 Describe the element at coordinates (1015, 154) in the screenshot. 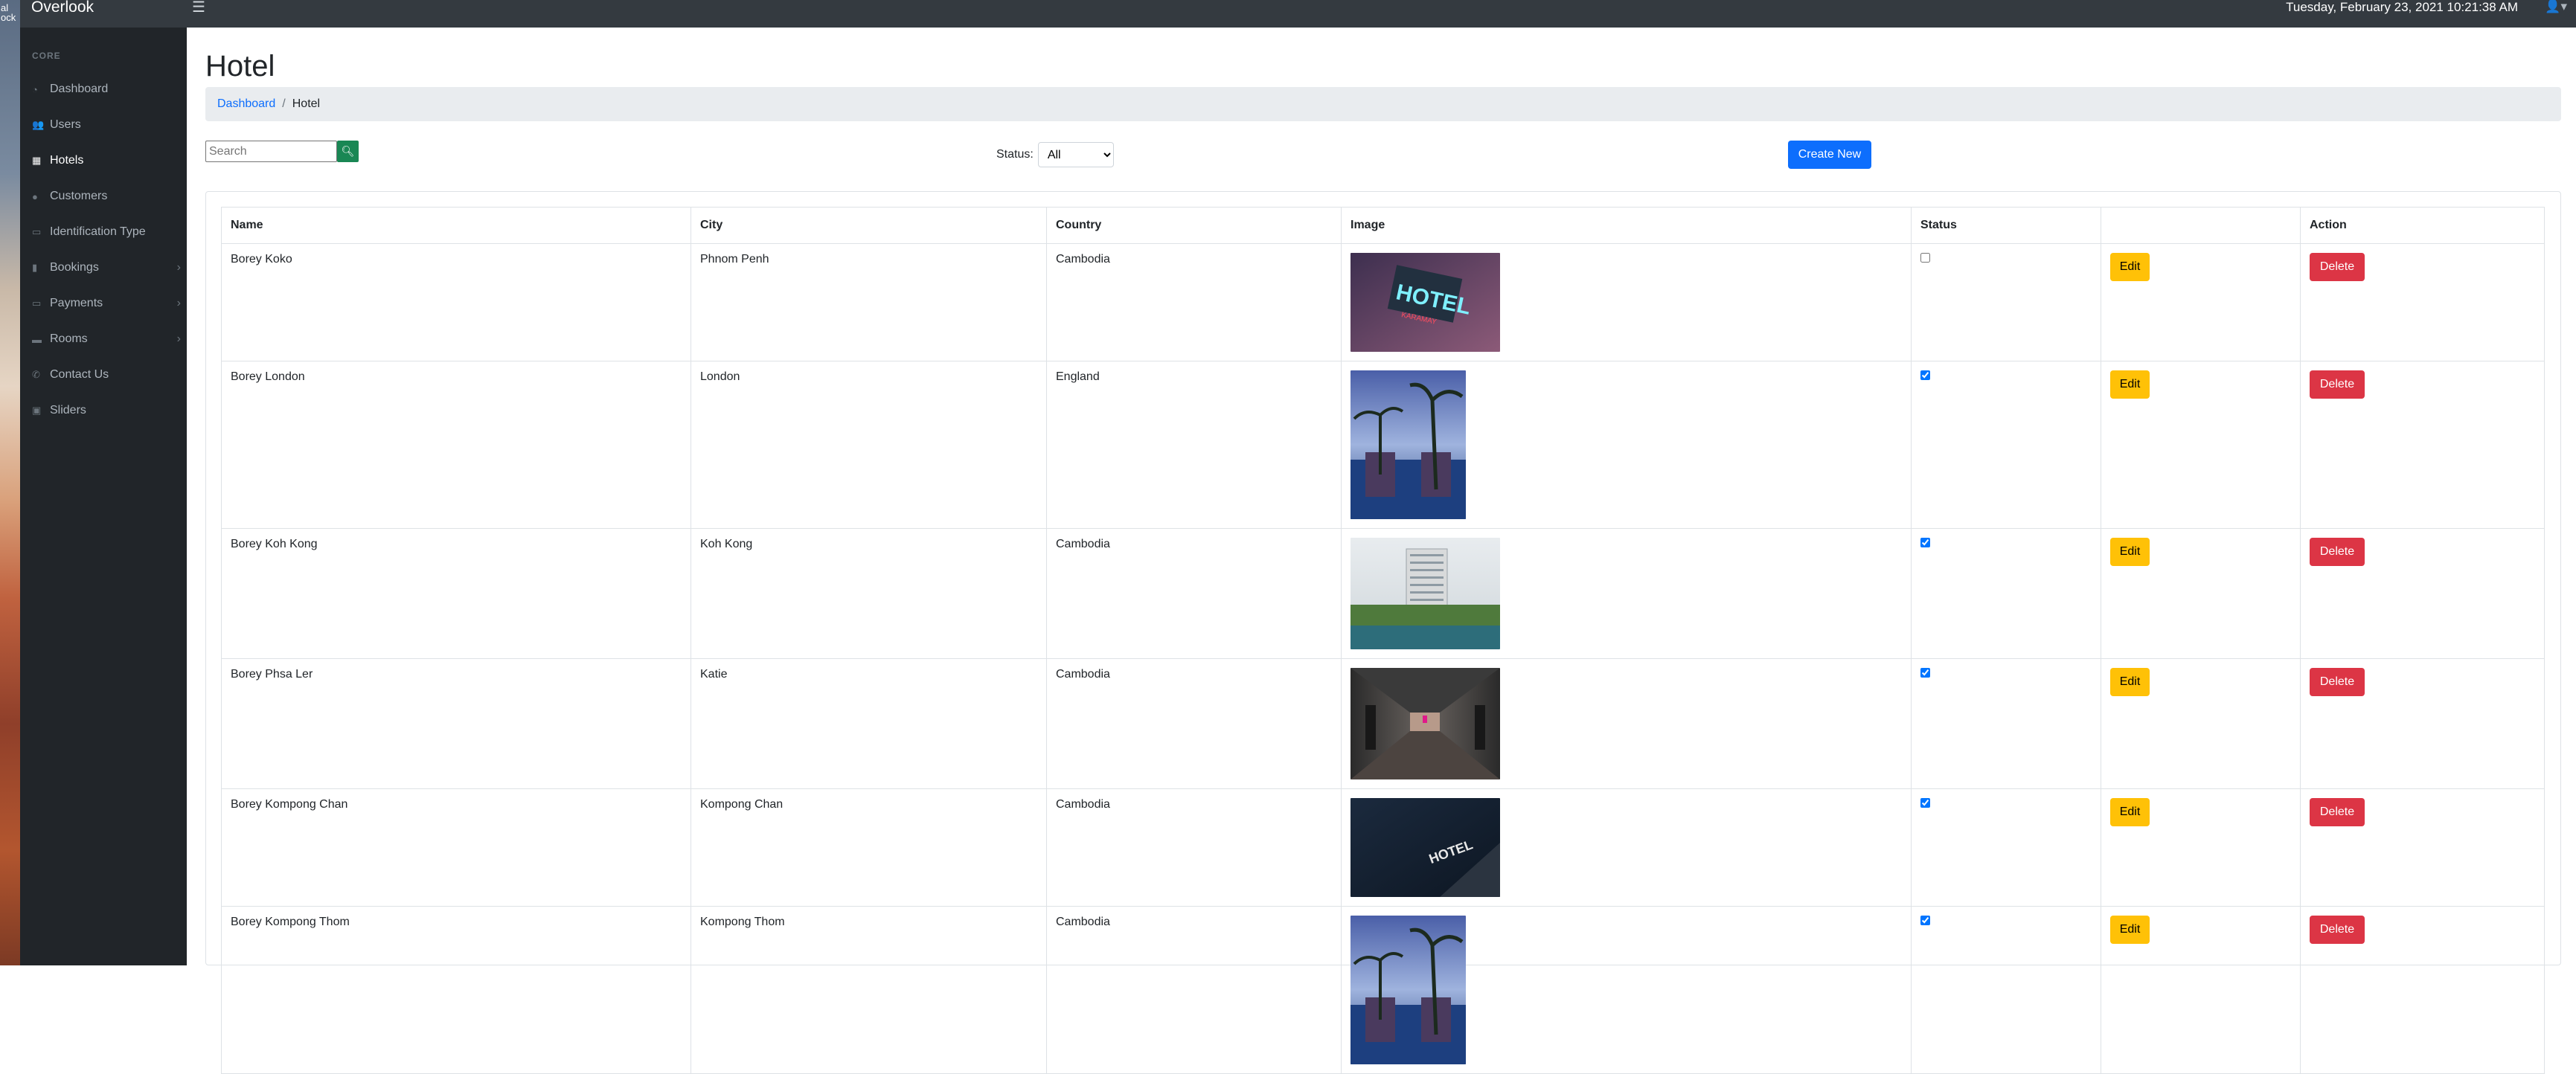

I see `status-filter-label: Status:` at that location.